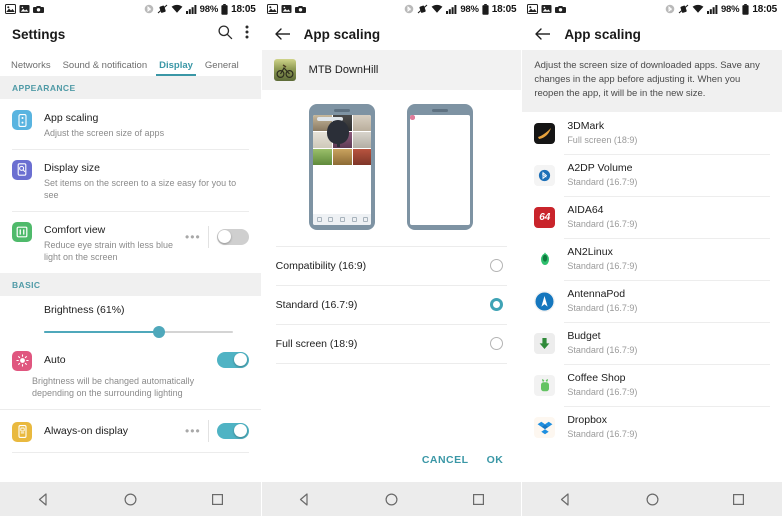 The width and height of the screenshot is (782, 516). What do you see at coordinates (596, 378) in the screenshot?
I see `app-name: Coffee Shop` at bounding box center [596, 378].